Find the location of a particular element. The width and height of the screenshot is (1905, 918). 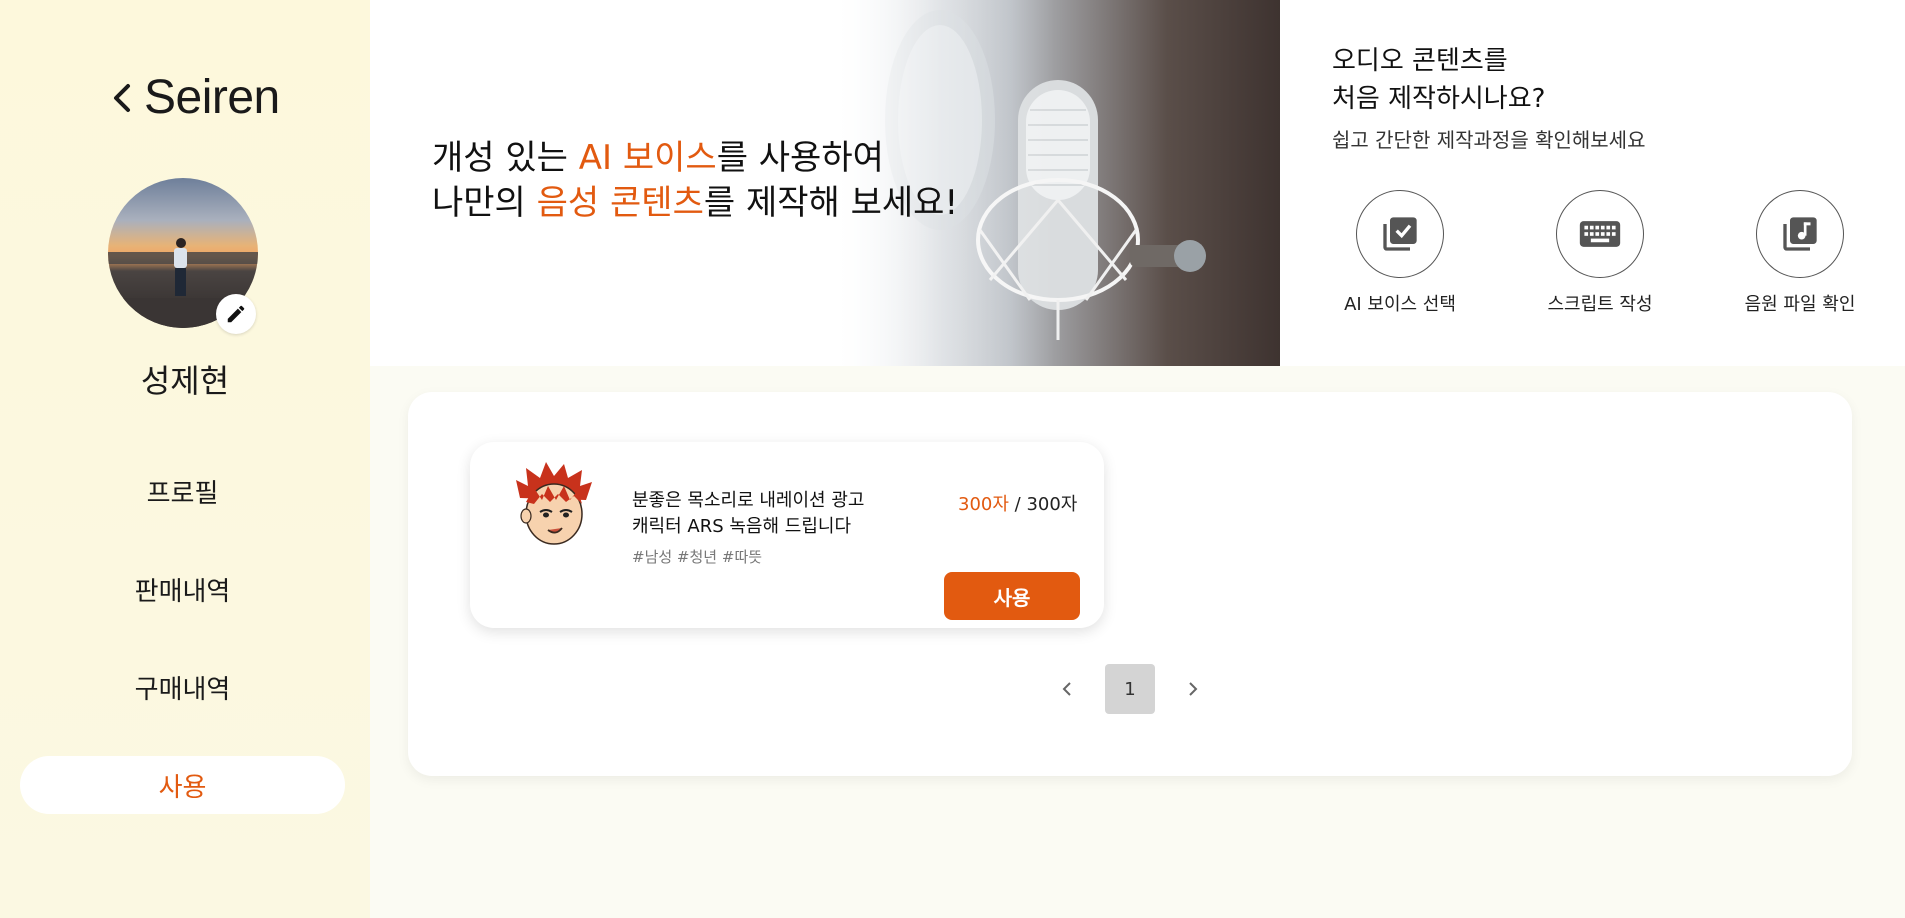

sidebar-item-sales: 판매내역 is located at coordinates (182, 589).